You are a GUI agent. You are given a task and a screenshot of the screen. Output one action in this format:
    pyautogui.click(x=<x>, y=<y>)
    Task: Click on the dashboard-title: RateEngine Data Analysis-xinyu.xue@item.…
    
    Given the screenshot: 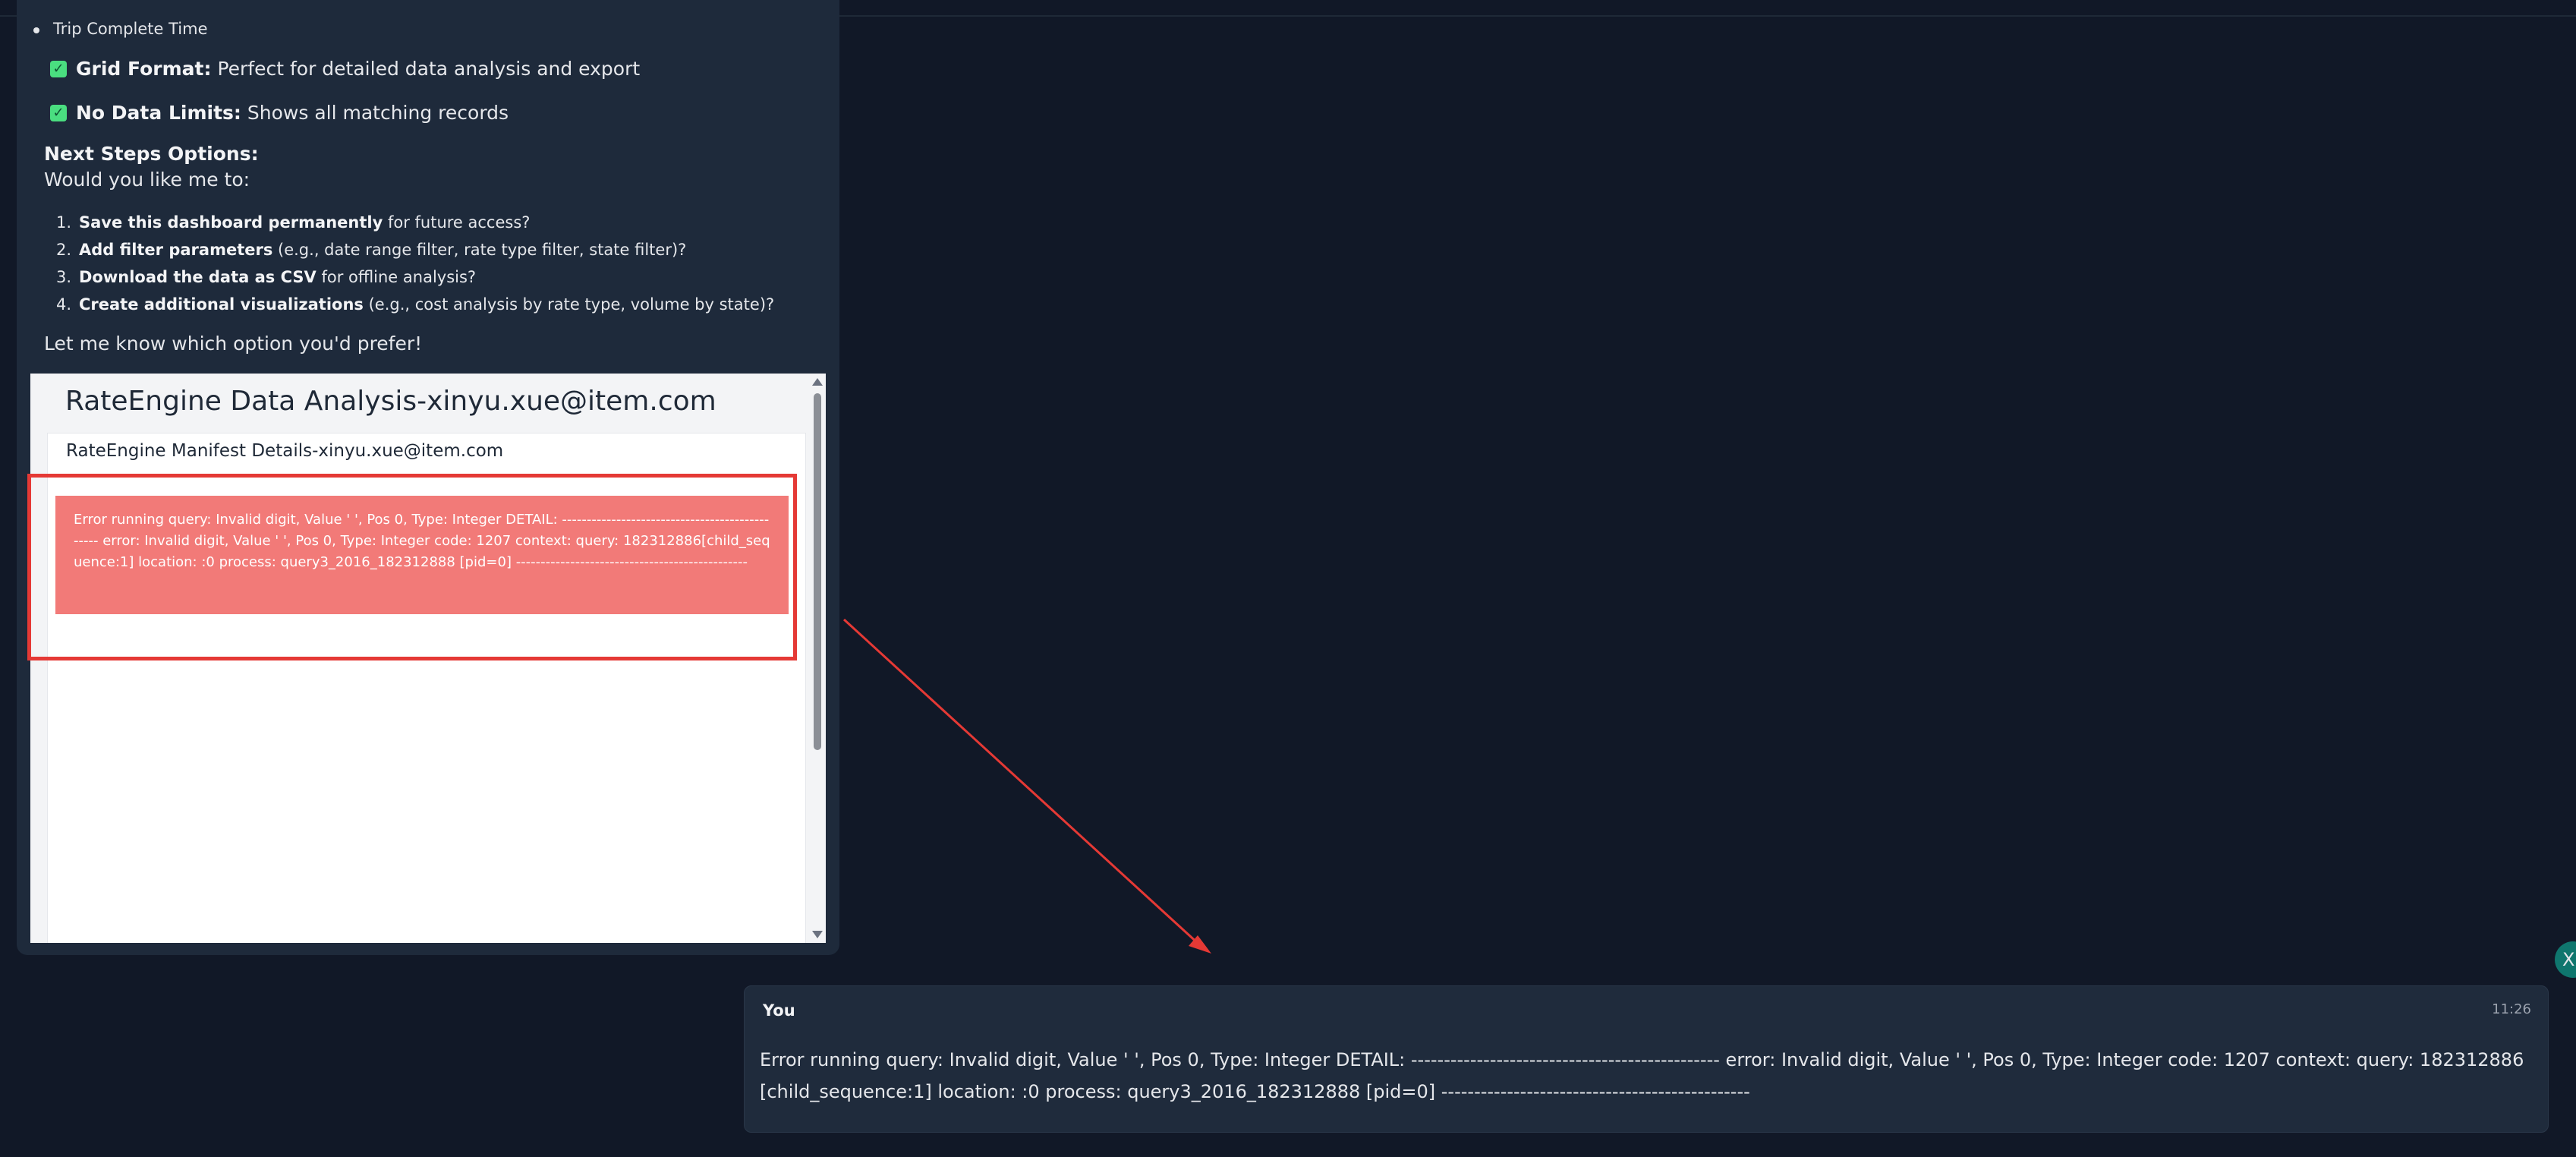 What is the action you would take?
    pyautogui.click(x=390, y=401)
    